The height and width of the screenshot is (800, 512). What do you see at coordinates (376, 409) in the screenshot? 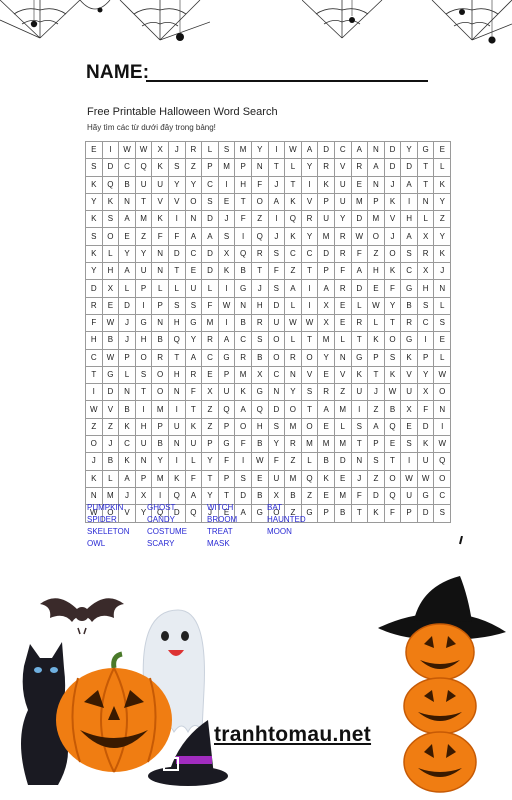
I see `grid-cell: Z` at bounding box center [376, 409].